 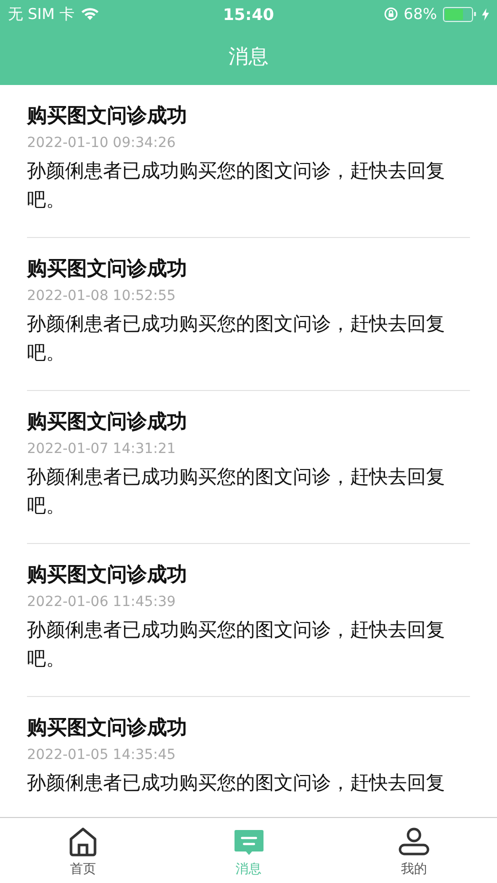 What do you see at coordinates (82, 842) in the screenshot?
I see `house-icon` at bounding box center [82, 842].